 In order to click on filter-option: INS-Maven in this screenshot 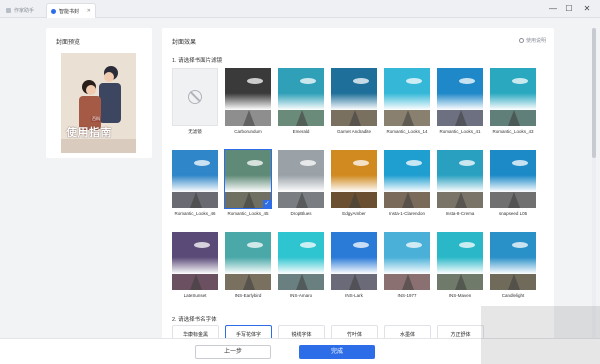, I will do `click(460, 265)`.